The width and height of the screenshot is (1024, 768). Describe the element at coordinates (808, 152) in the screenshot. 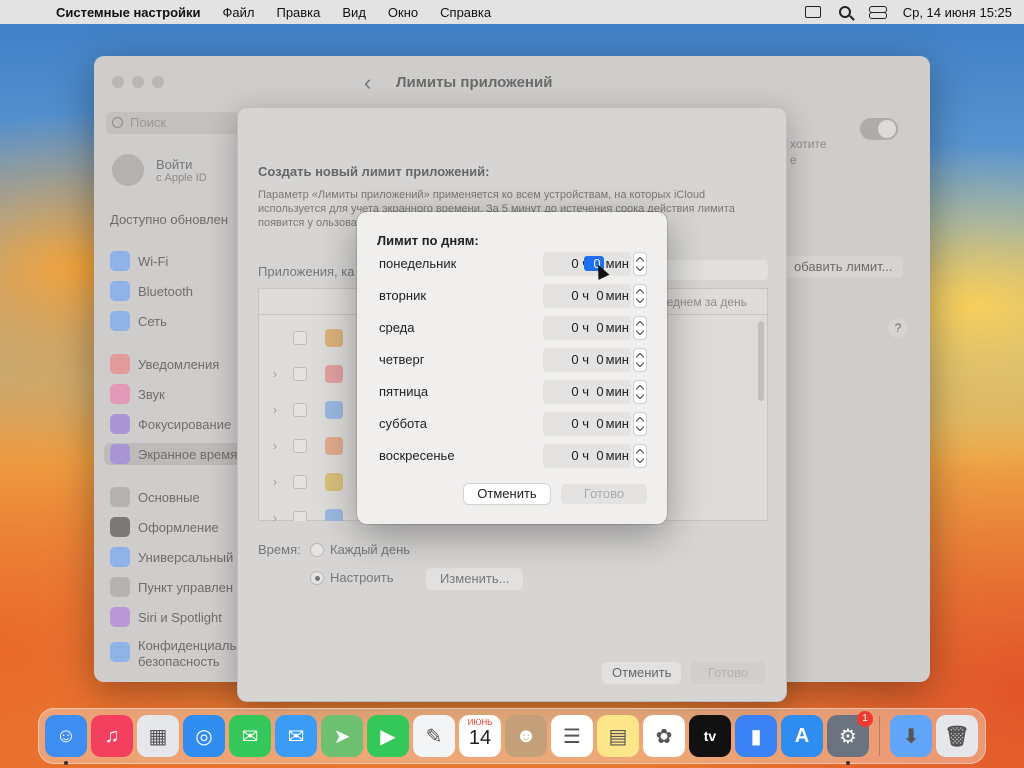

I see `right-hint-text: хотите е` at that location.